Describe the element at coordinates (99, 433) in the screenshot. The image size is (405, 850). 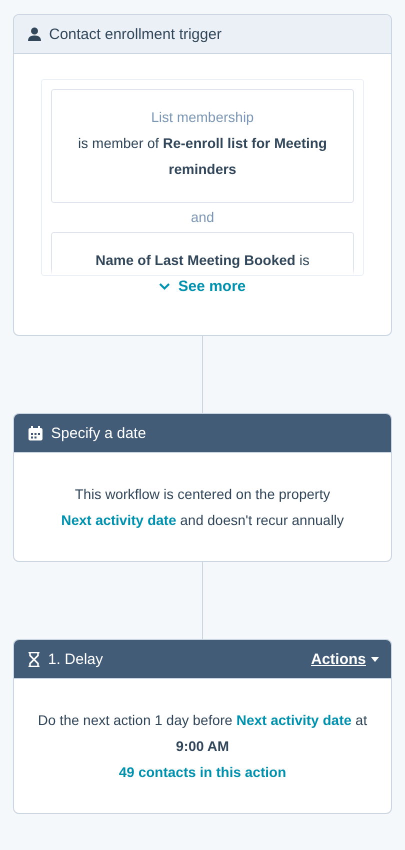
I see `card-title: Specify a date` at that location.